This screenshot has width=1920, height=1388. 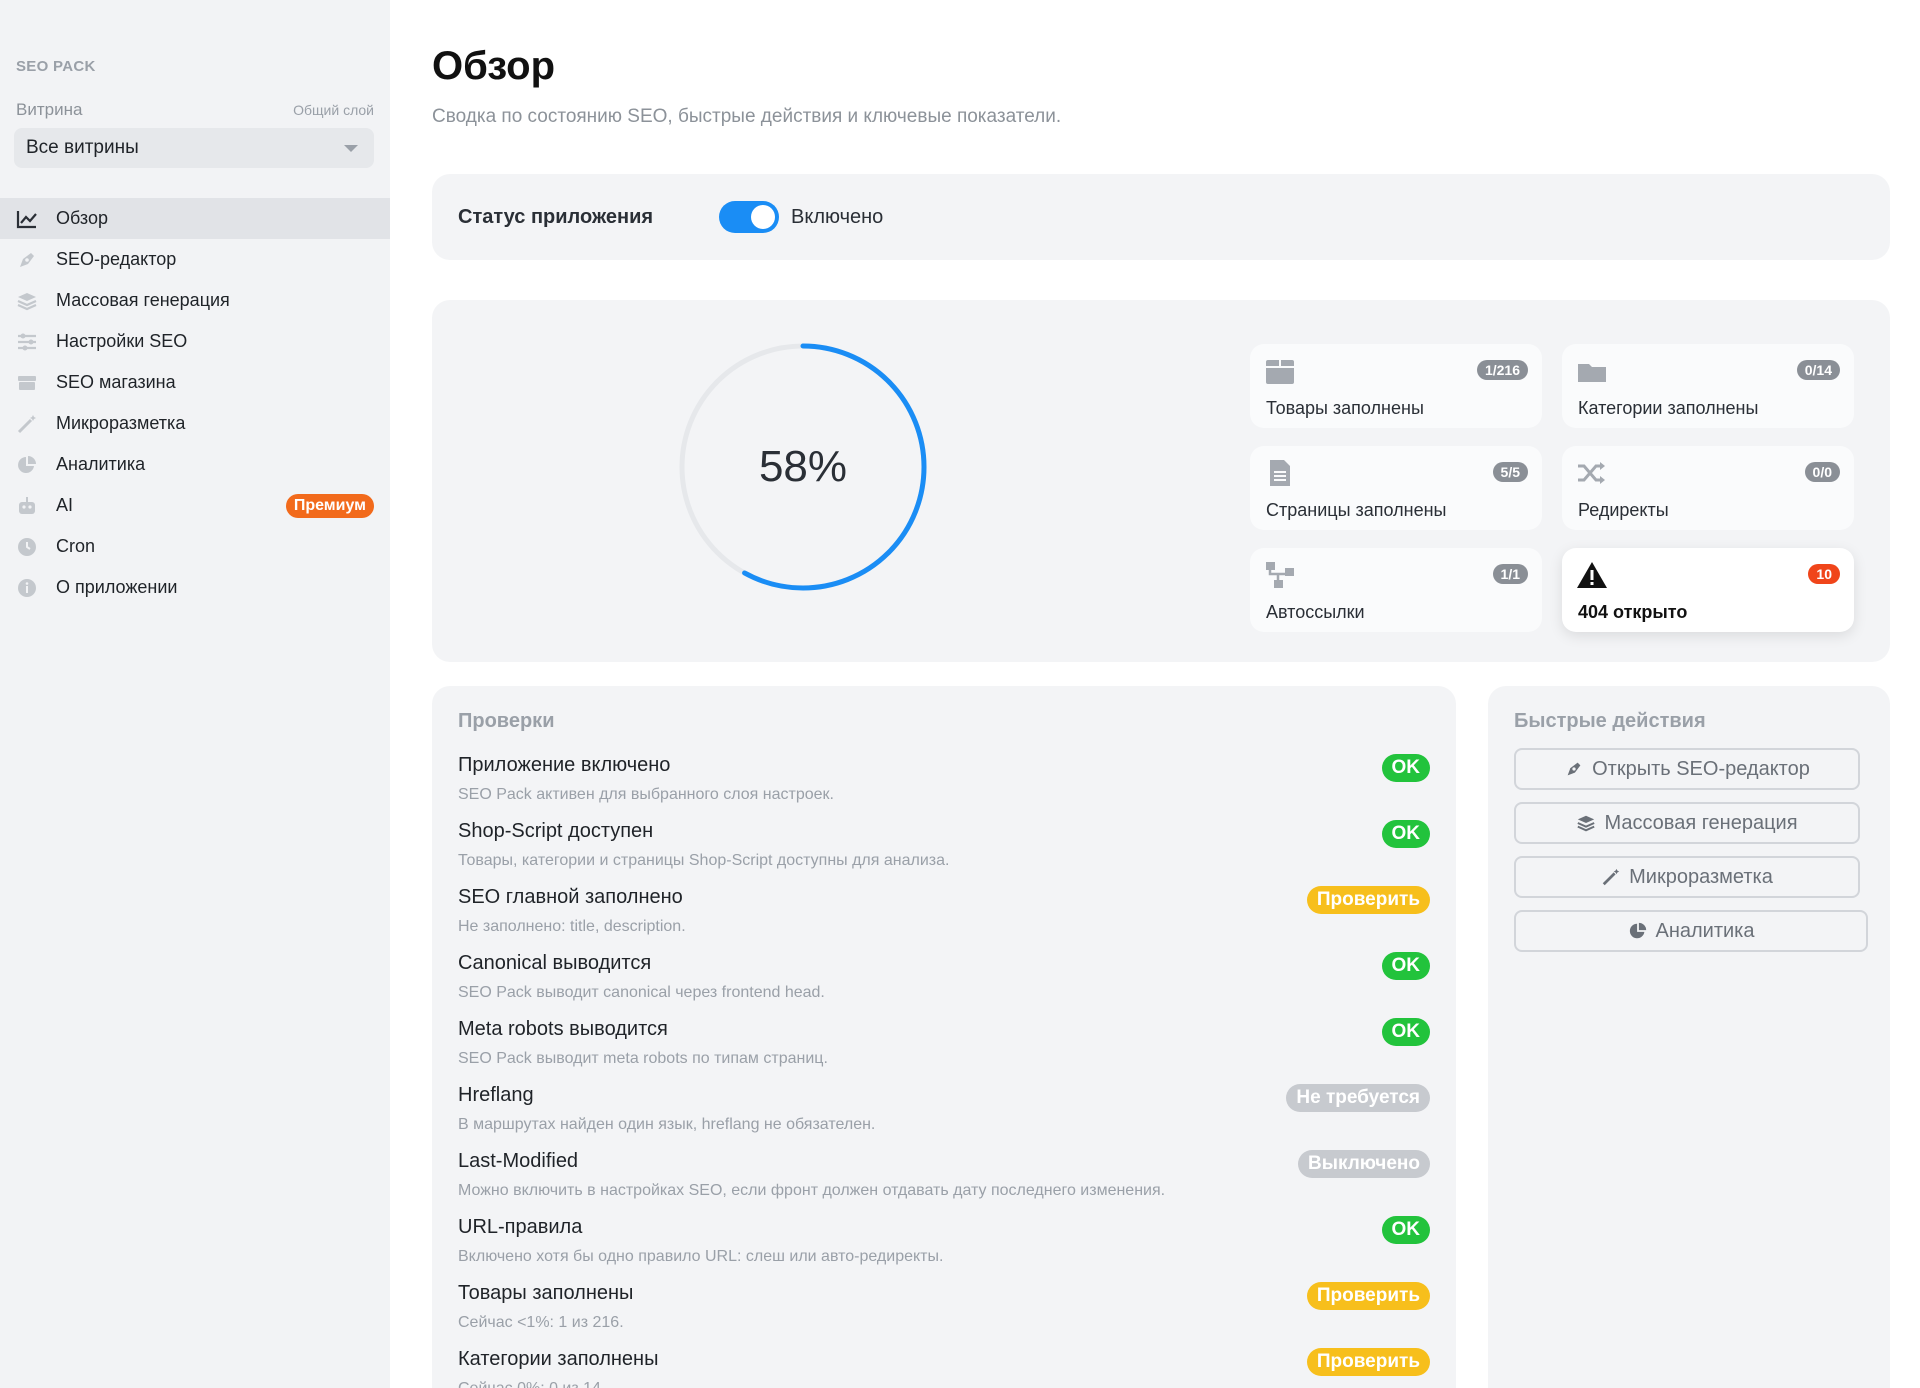 What do you see at coordinates (1358, 1098) in the screenshot?
I see `check-status-badge: Не требуется` at bounding box center [1358, 1098].